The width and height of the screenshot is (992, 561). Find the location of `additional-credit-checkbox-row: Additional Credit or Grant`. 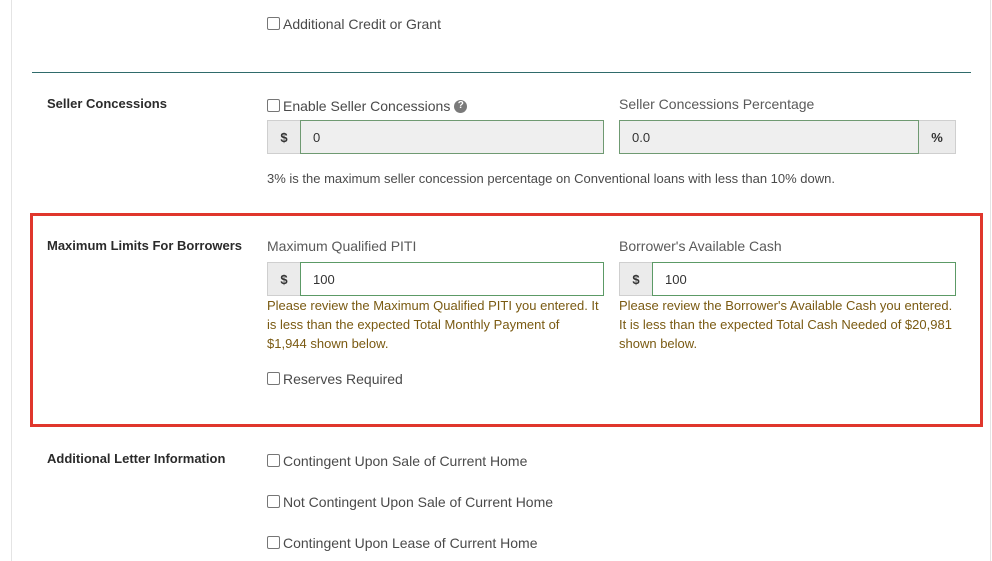

additional-credit-checkbox-row: Additional Credit or Grant is located at coordinates (354, 24).